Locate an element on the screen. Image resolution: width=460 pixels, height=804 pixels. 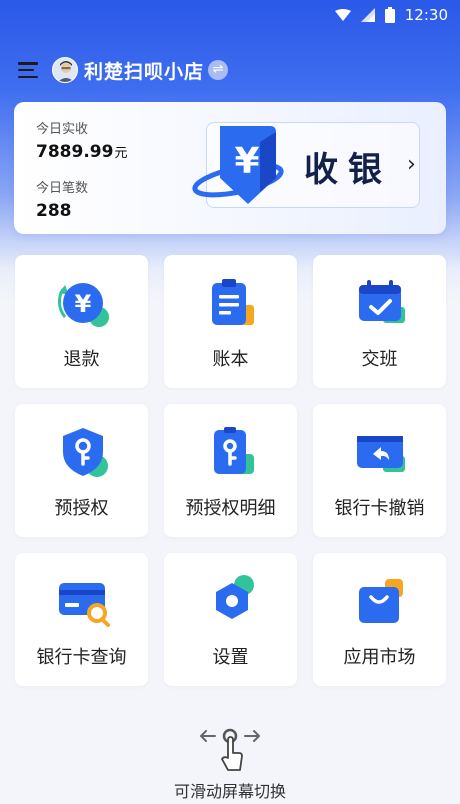
tile-label: 预授权明细 is located at coordinates (230, 508).